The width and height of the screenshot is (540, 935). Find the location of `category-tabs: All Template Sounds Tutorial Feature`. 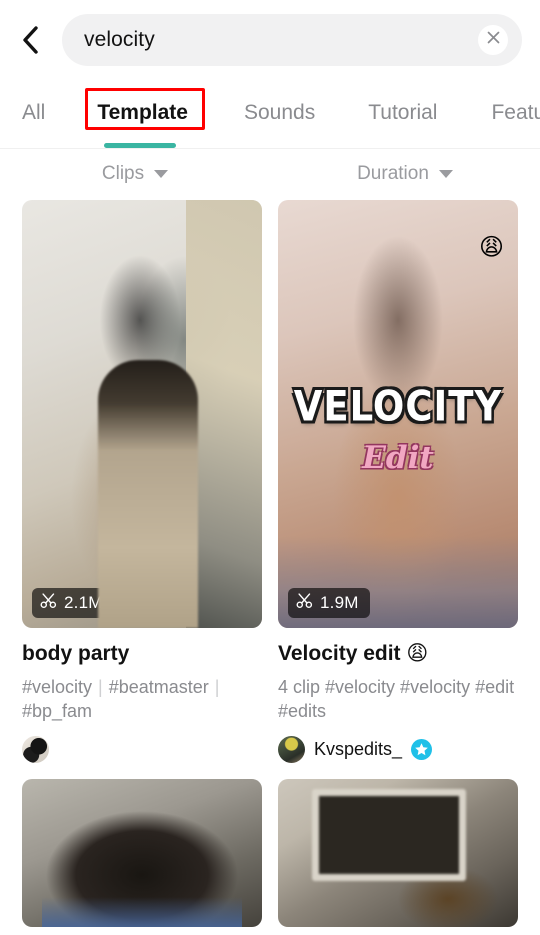

category-tabs: All Template Sounds Tutorial Feature is located at coordinates (270, 113).